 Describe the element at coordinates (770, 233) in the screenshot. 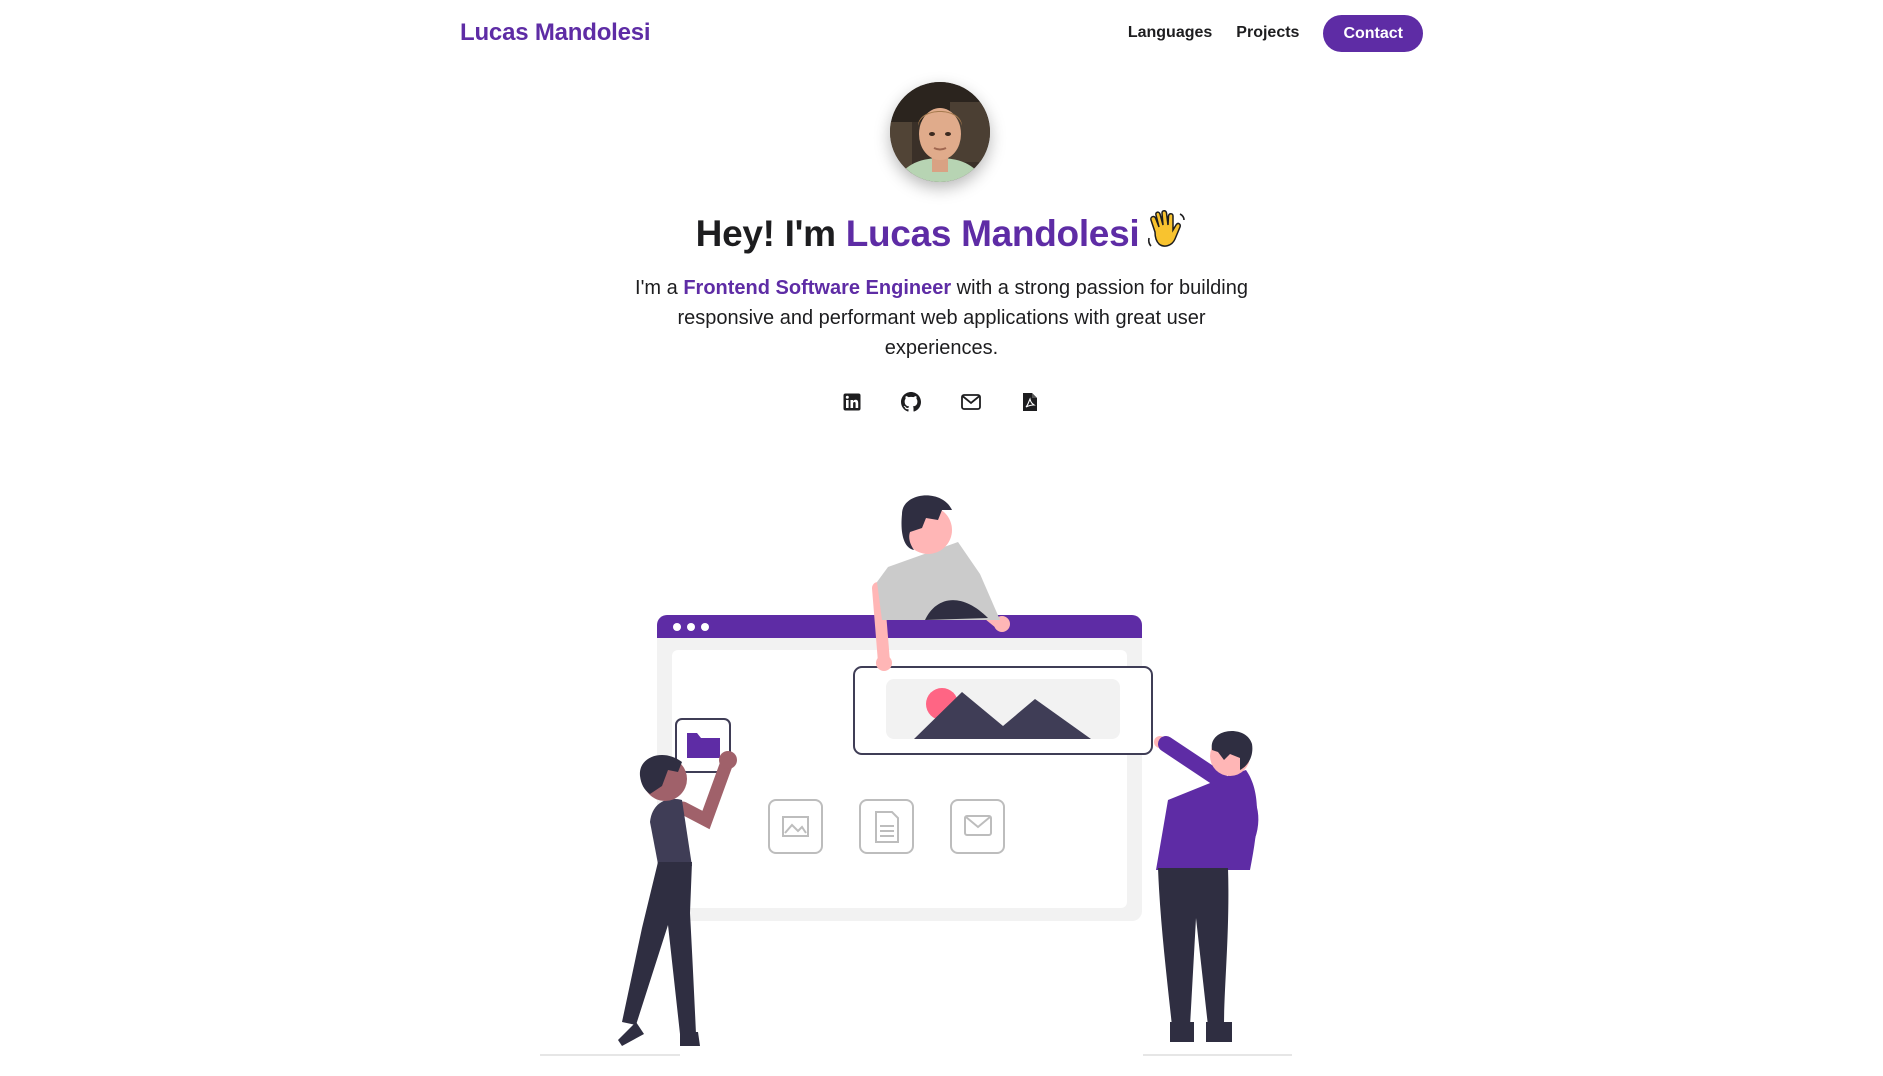

I see `hero-title-prefix: Hey! I'm` at that location.